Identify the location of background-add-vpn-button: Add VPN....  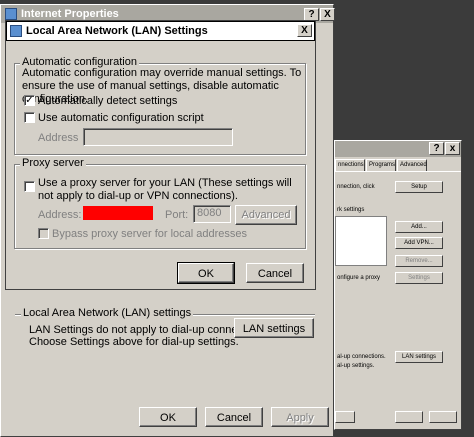
(419, 243).